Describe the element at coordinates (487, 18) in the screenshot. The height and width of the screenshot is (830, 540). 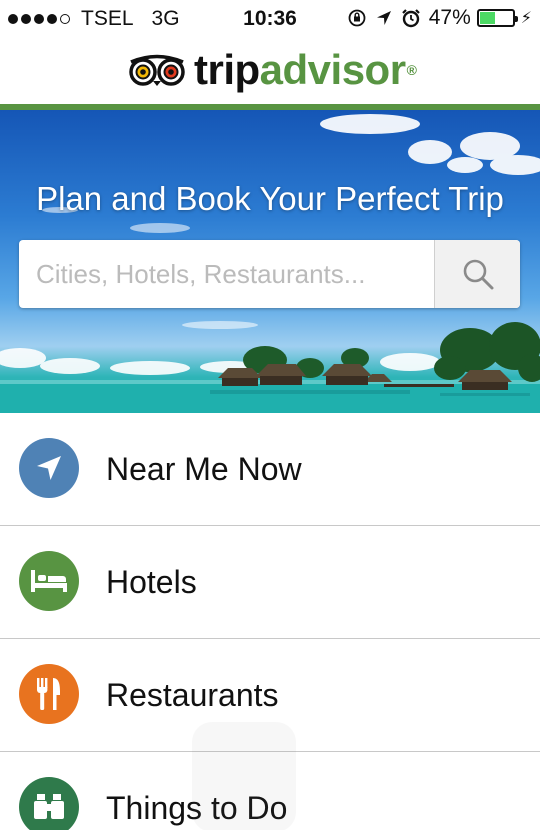
I see `battery-level` at that location.